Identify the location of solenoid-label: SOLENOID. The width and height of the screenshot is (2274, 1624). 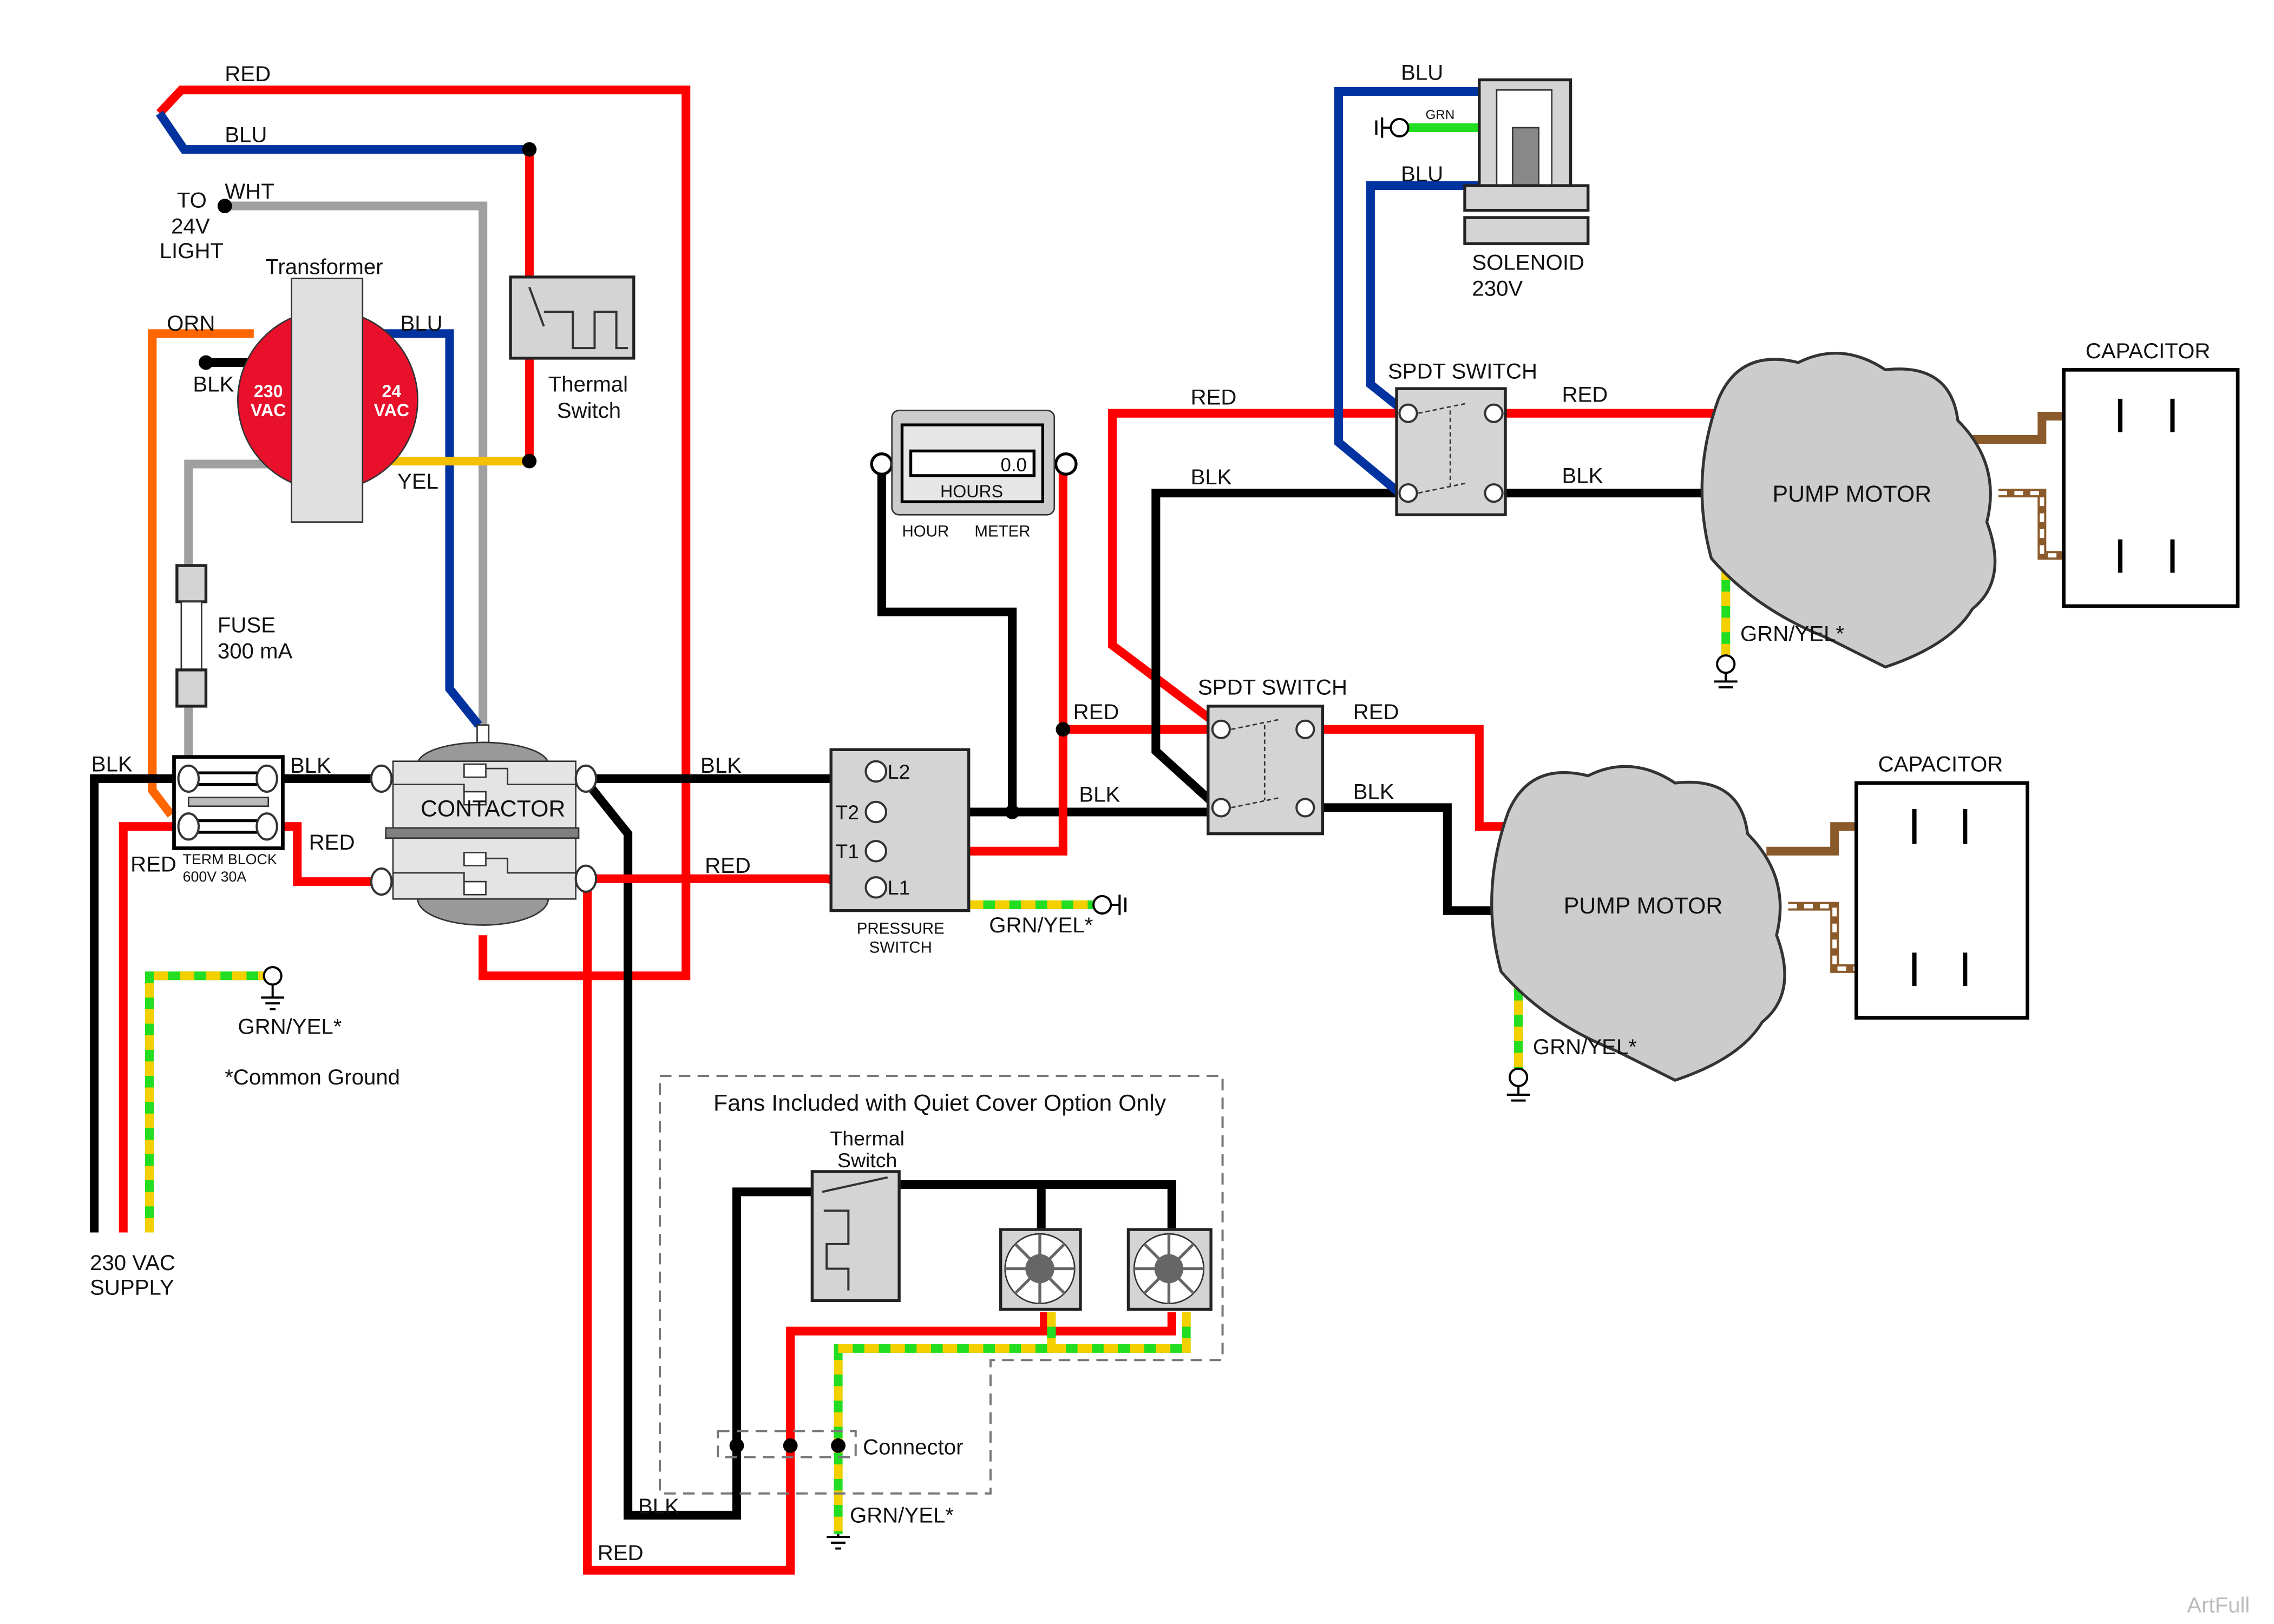
(1528, 262).